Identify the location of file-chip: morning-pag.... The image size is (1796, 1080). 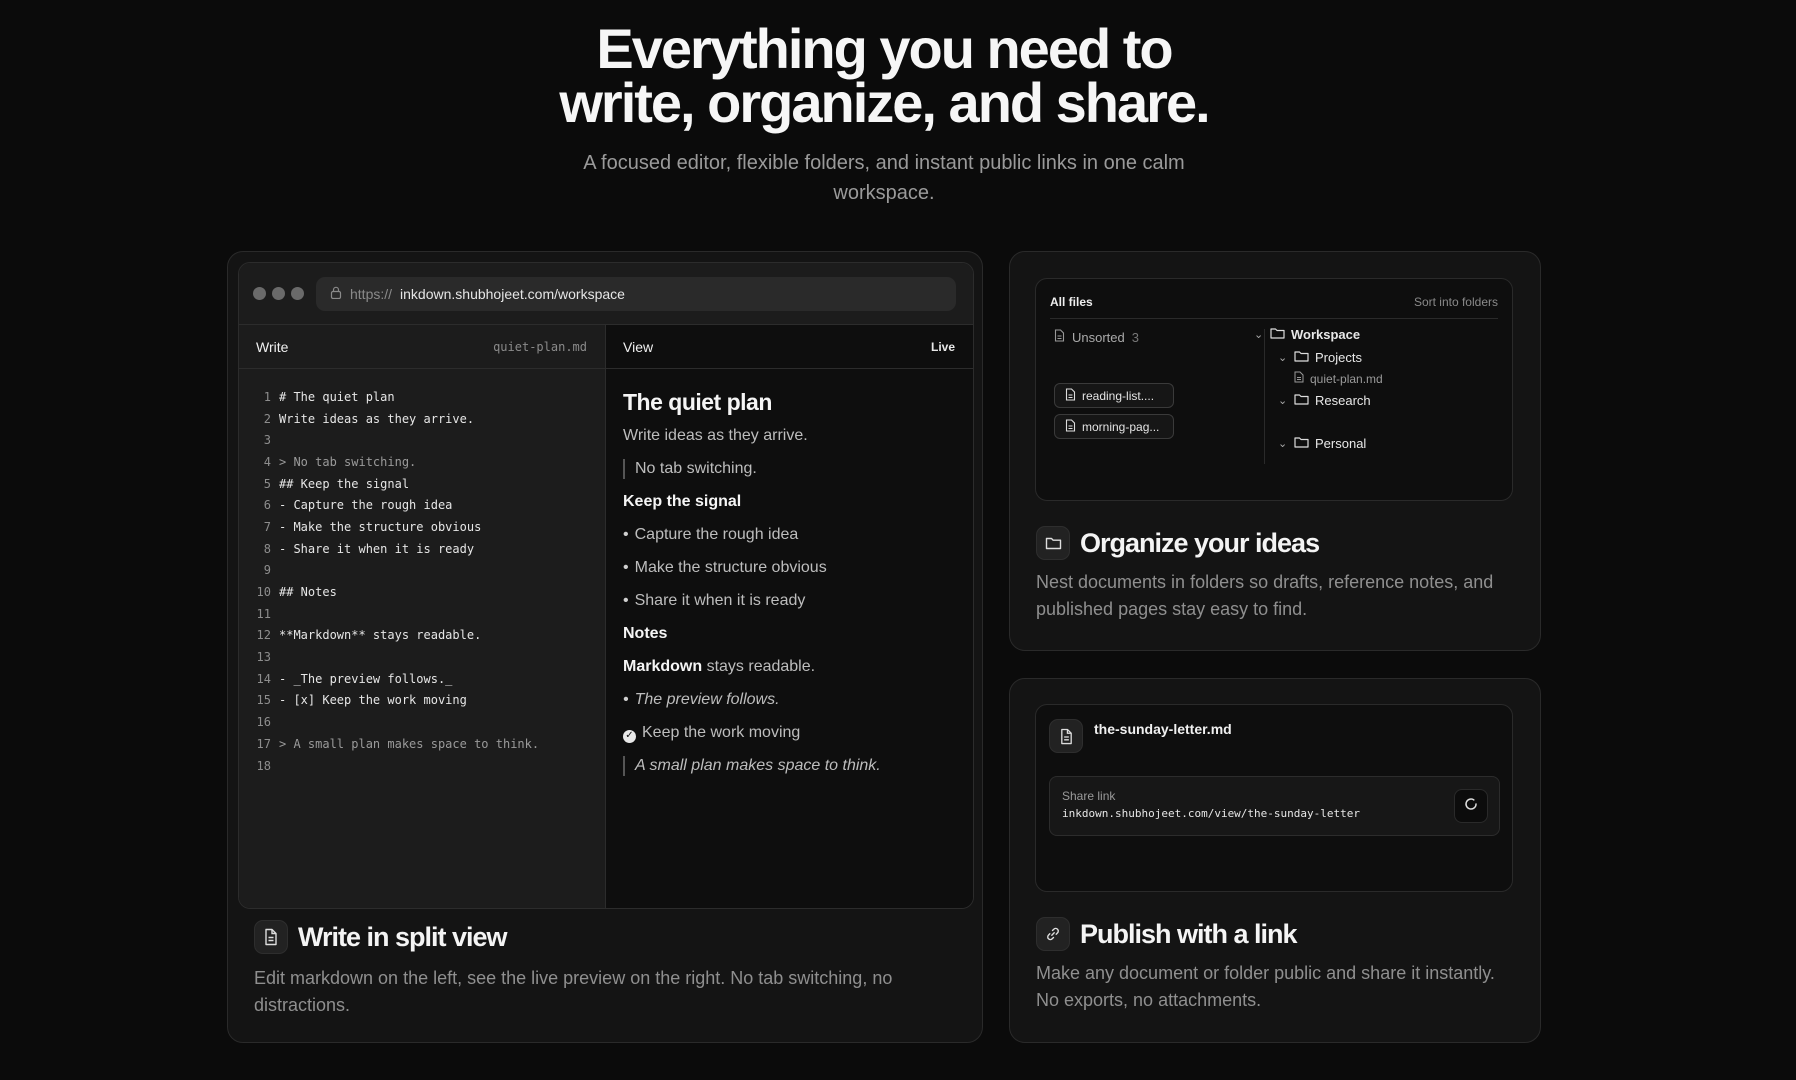
(1114, 426).